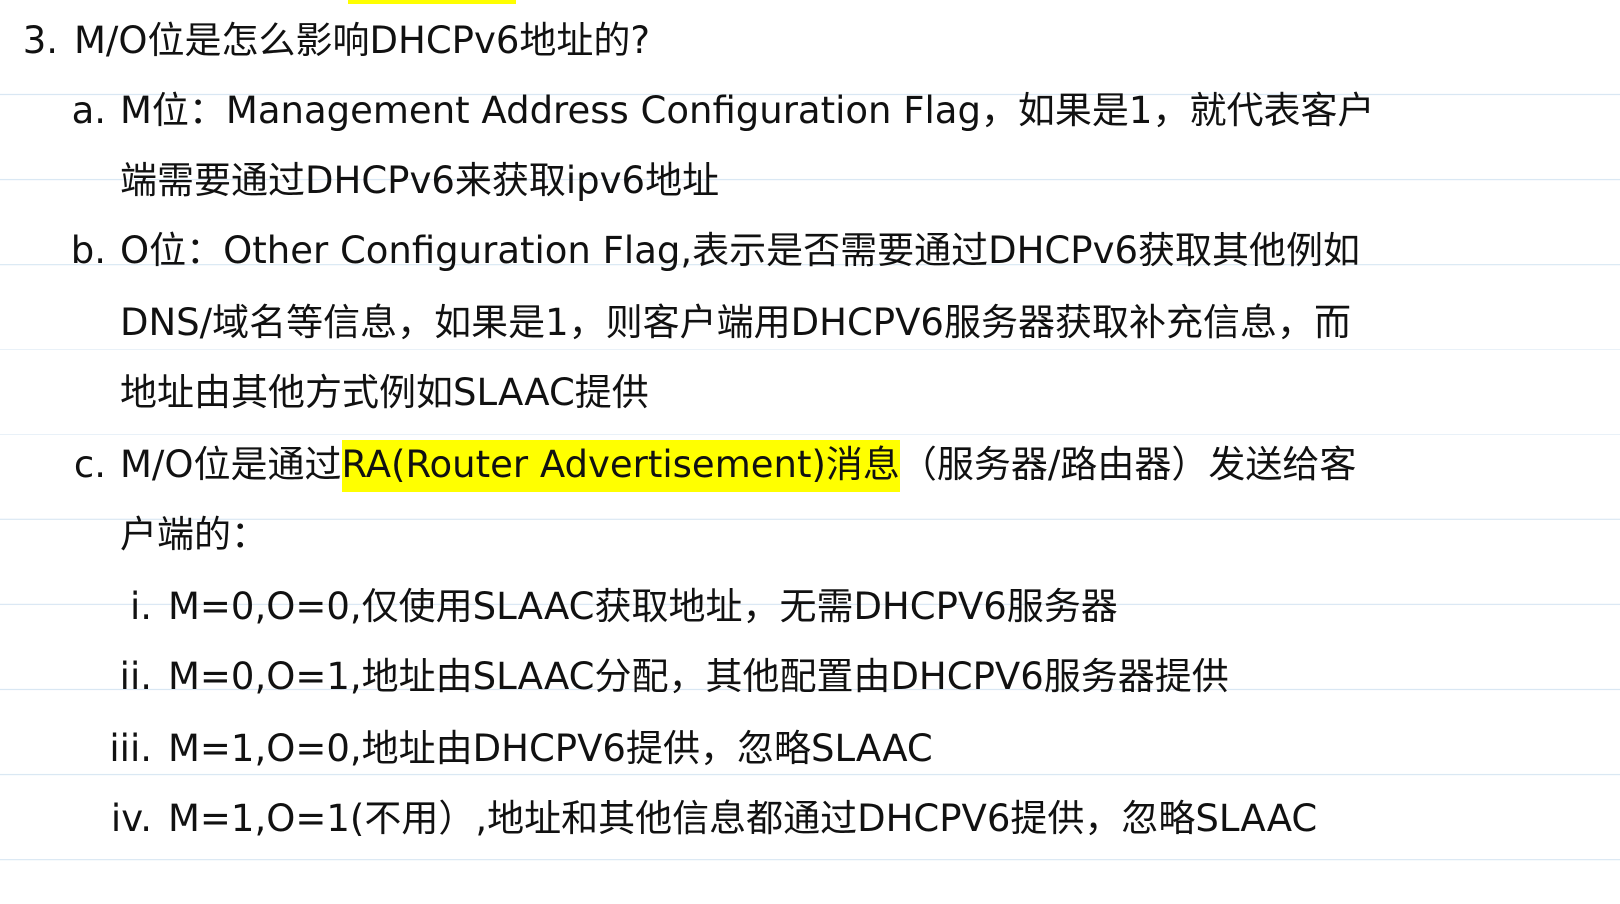 This screenshot has width=1620, height=904. I want to click on heading-text: M/O位是怎么影响DHCPv6地址的?, so click(362, 40).